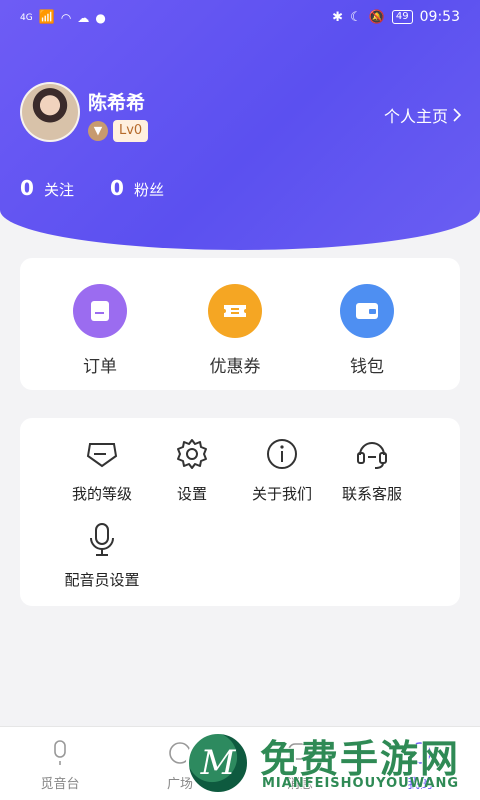 This screenshot has width=480, height=800. I want to click on clock: 09:53, so click(439, 17).